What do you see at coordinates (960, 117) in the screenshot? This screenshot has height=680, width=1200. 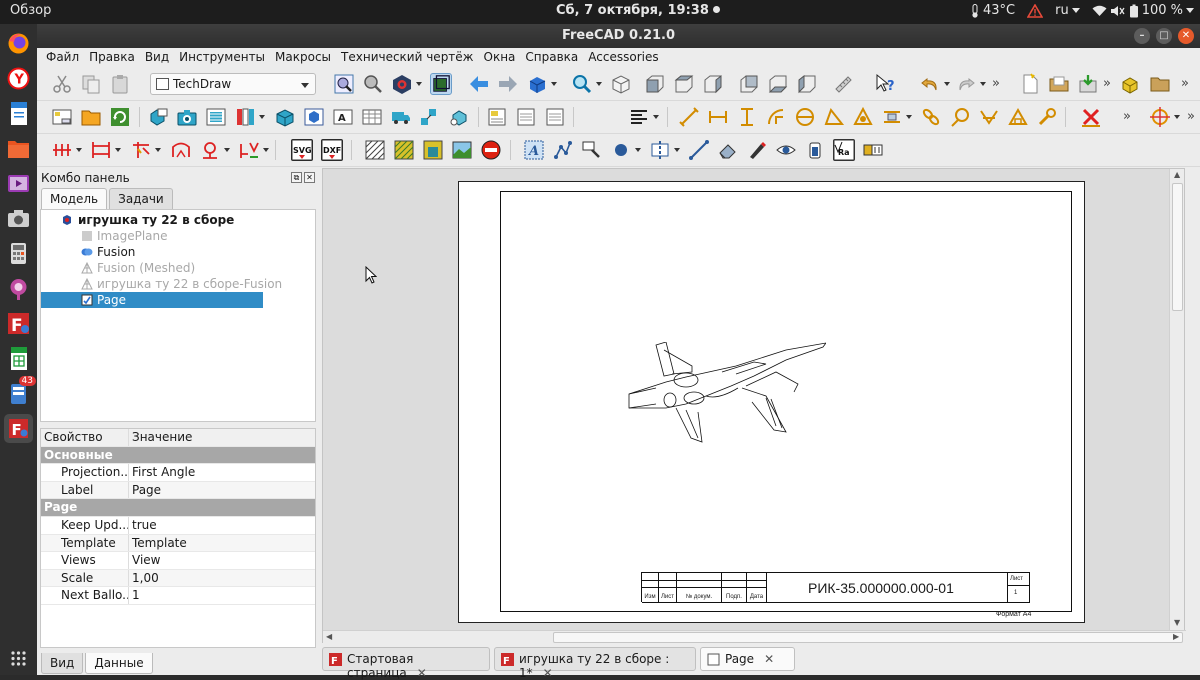 I see `balloon-button` at bounding box center [960, 117].